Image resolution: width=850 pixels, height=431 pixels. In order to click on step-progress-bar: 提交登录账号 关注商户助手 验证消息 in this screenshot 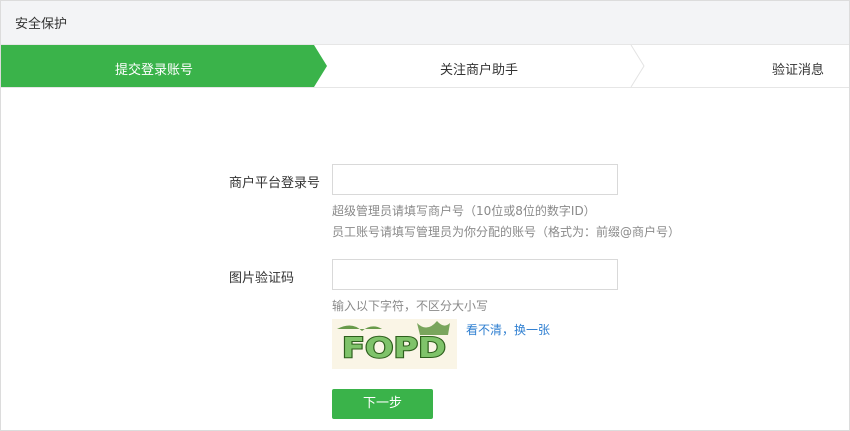, I will do `click(425, 66)`.